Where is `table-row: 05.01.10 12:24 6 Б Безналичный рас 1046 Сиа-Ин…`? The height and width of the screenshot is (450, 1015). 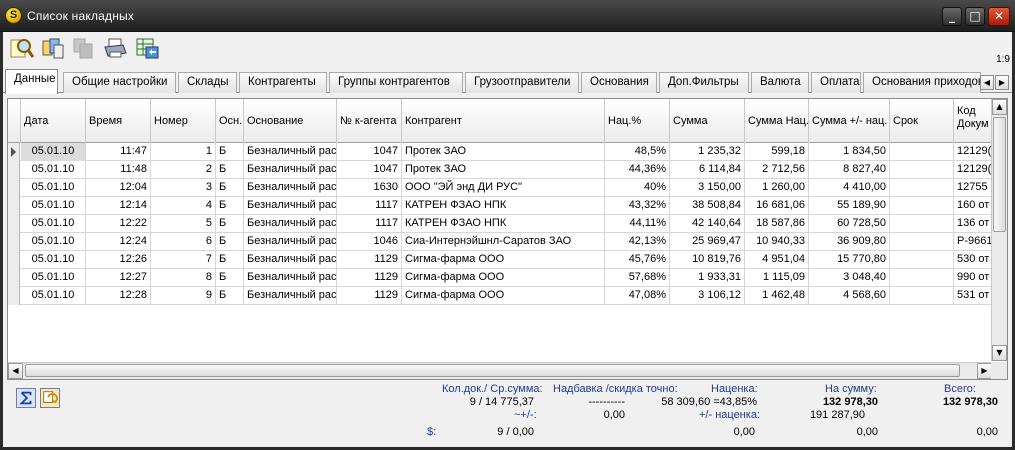 table-row: 05.01.10 12:24 6 Б Безналичный рас 1046 Сиа-Ин… is located at coordinates (500, 242).